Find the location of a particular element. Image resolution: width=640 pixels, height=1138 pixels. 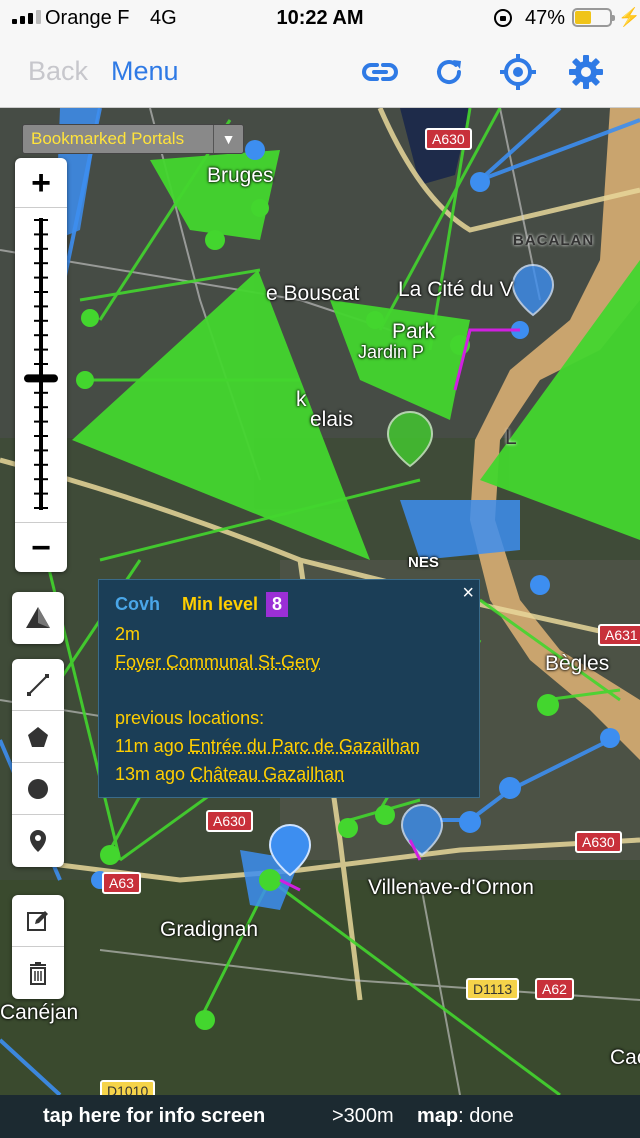

map-status: map: done is located at coordinates (465, 1116).